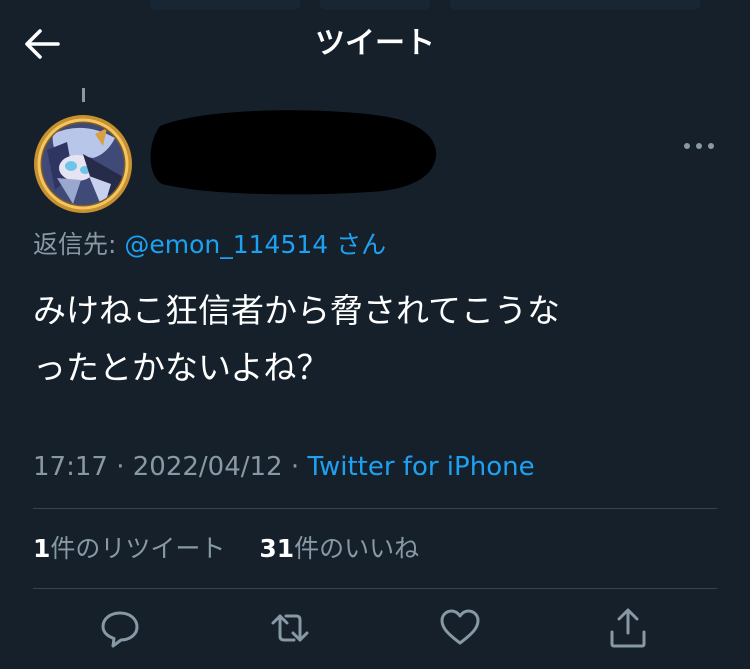  I want to click on reply-to-line: 返信先: @emon_114514 さん, so click(209, 245).